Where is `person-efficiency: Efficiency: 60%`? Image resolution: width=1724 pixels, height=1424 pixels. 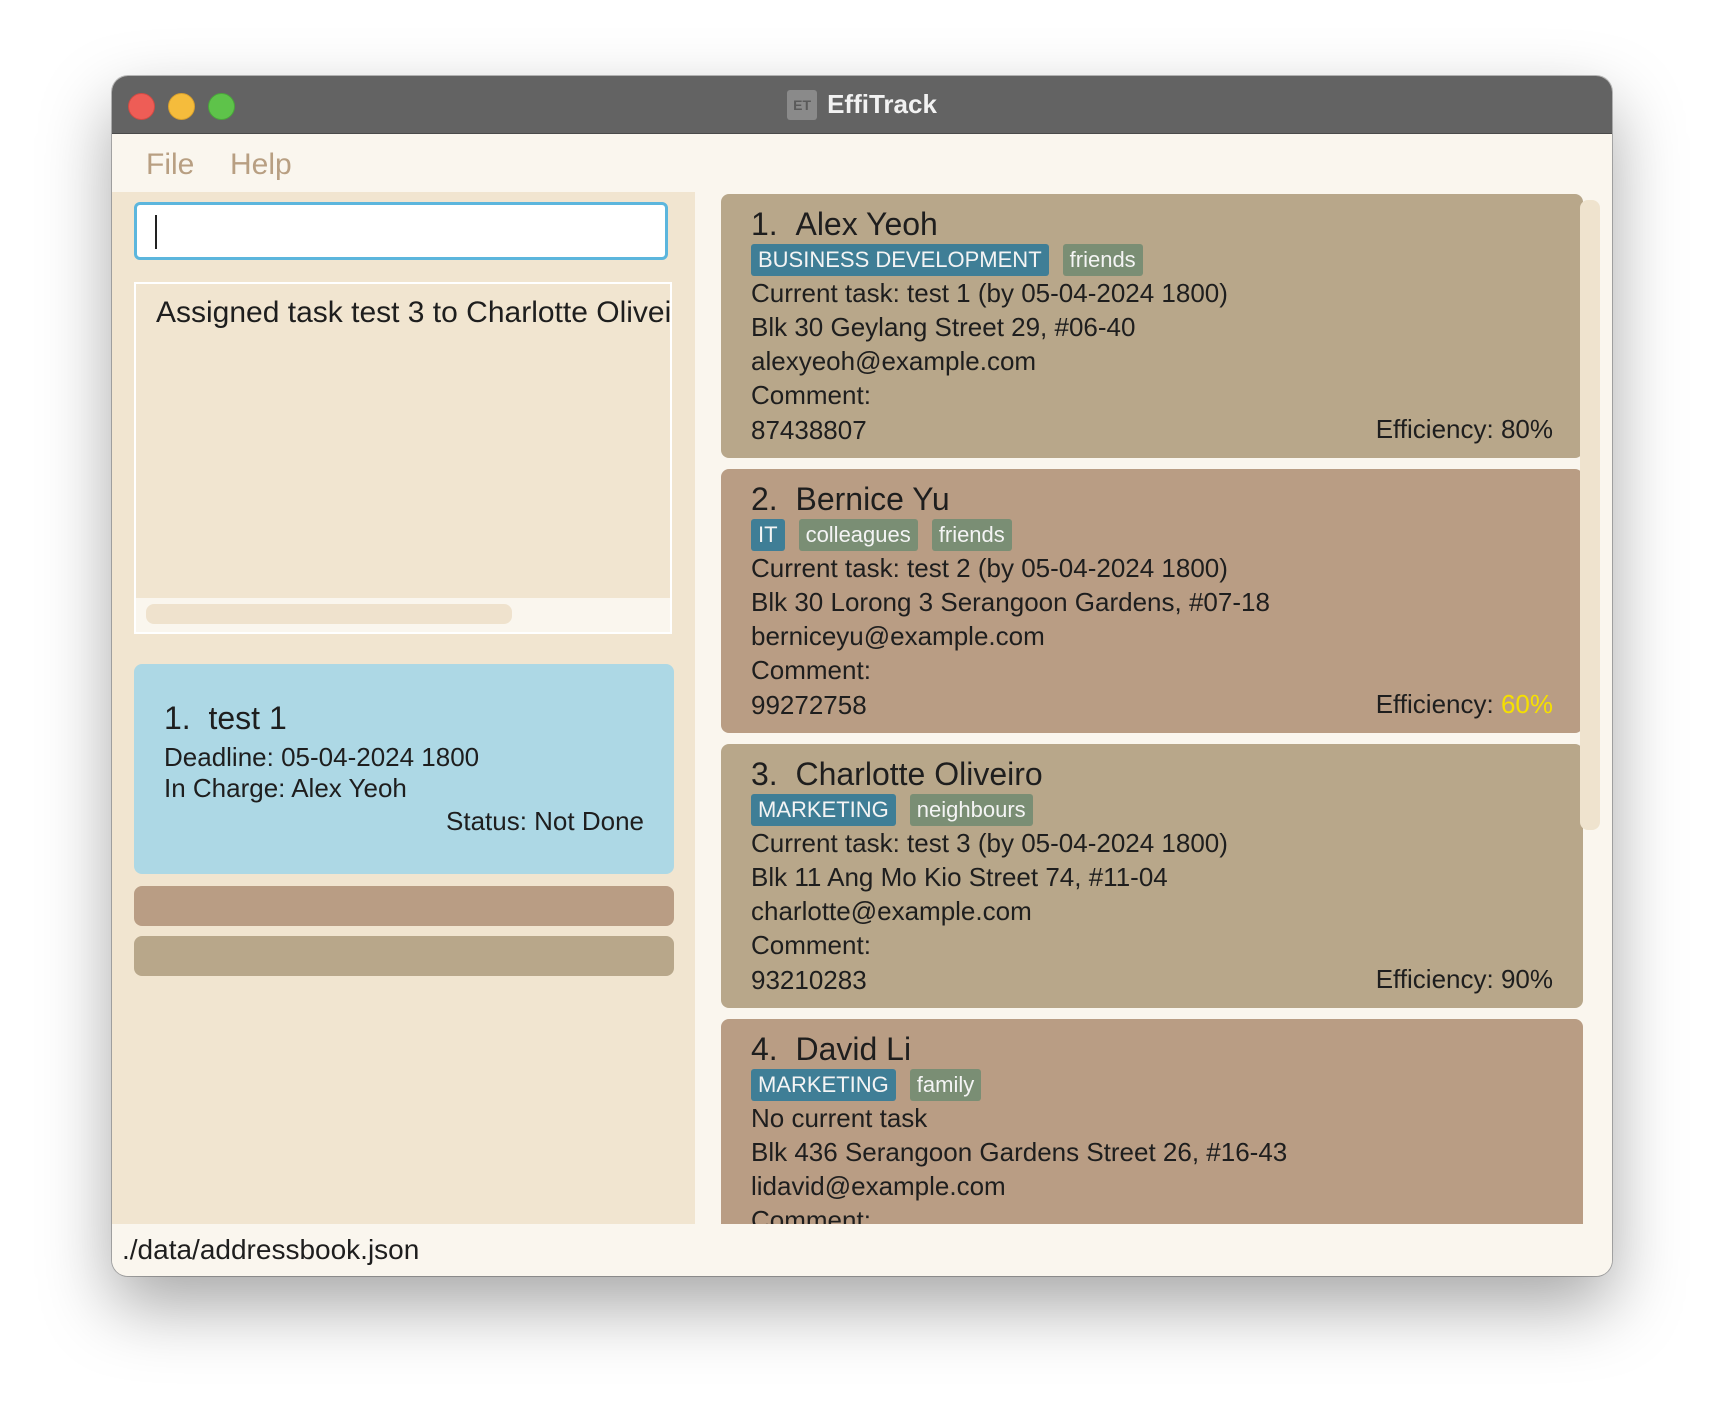 person-efficiency: Efficiency: 60% is located at coordinates (1464, 704).